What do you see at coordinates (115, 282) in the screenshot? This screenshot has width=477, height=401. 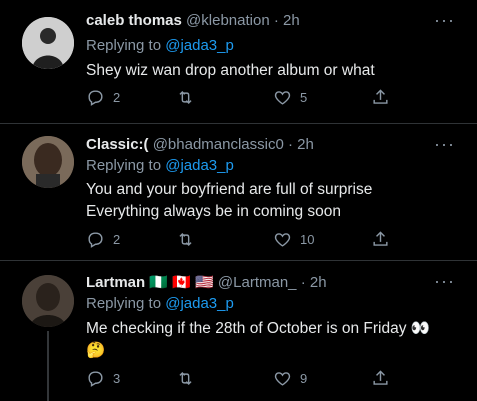 I see `author-name: Lartman` at bounding box center [115, 282].